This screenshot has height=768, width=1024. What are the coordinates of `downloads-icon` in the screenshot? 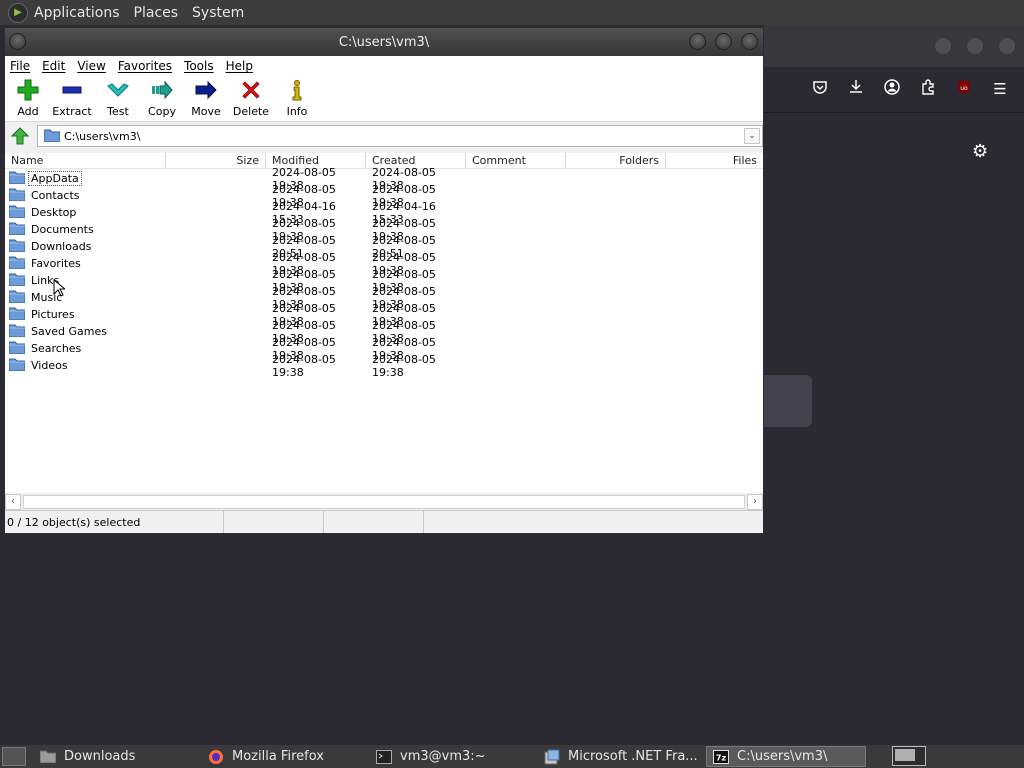 It's located at (856, 89).